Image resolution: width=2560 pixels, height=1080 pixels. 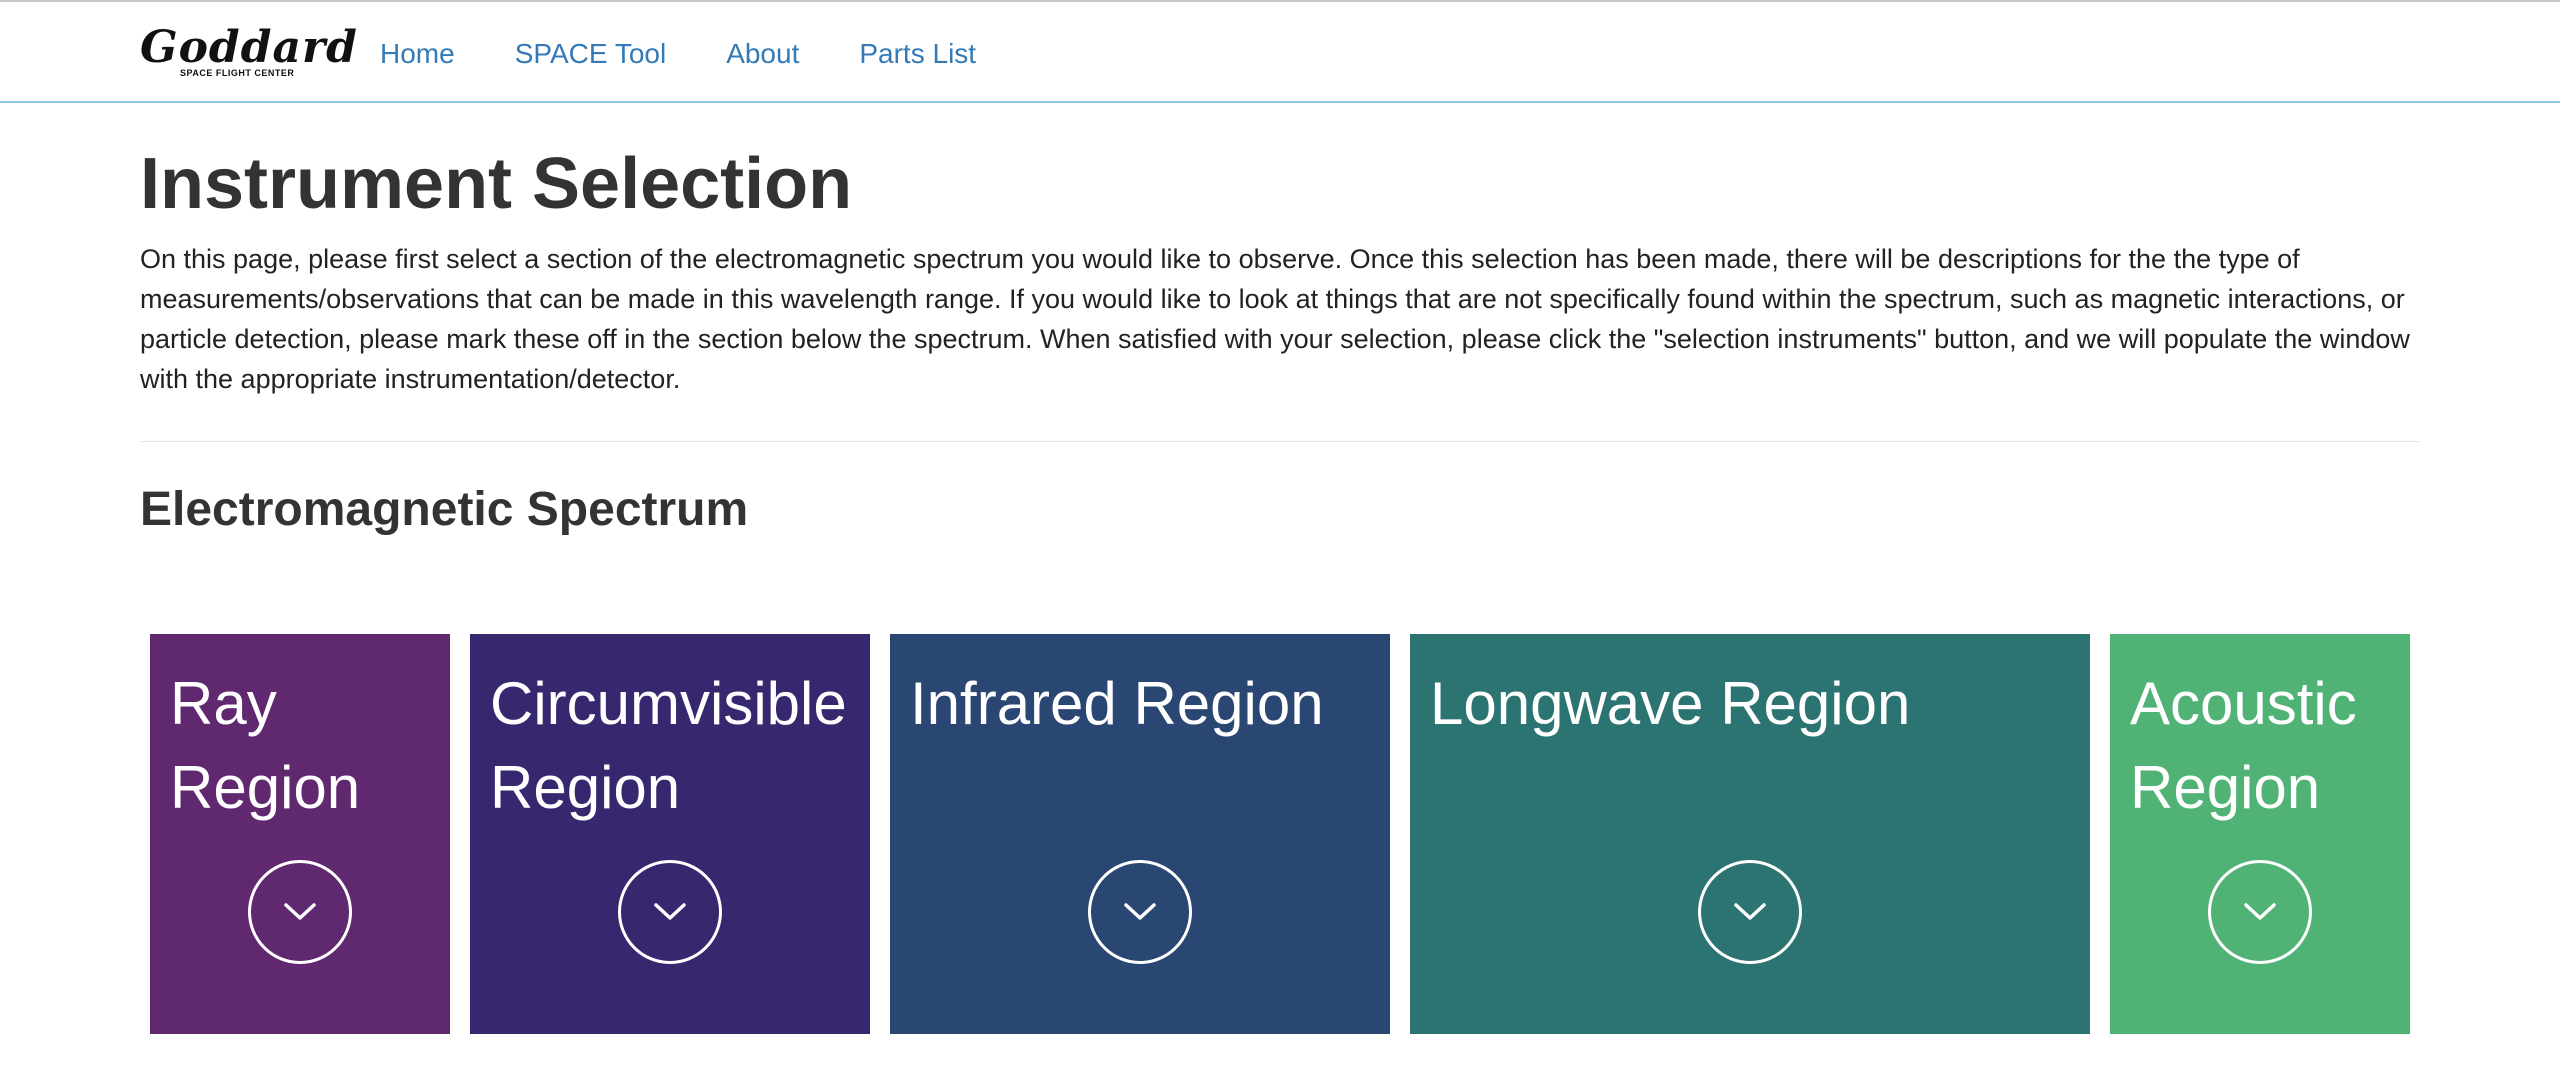 I want to click on nav-link-parts-list: Parts List, so click(x=917, y=54).